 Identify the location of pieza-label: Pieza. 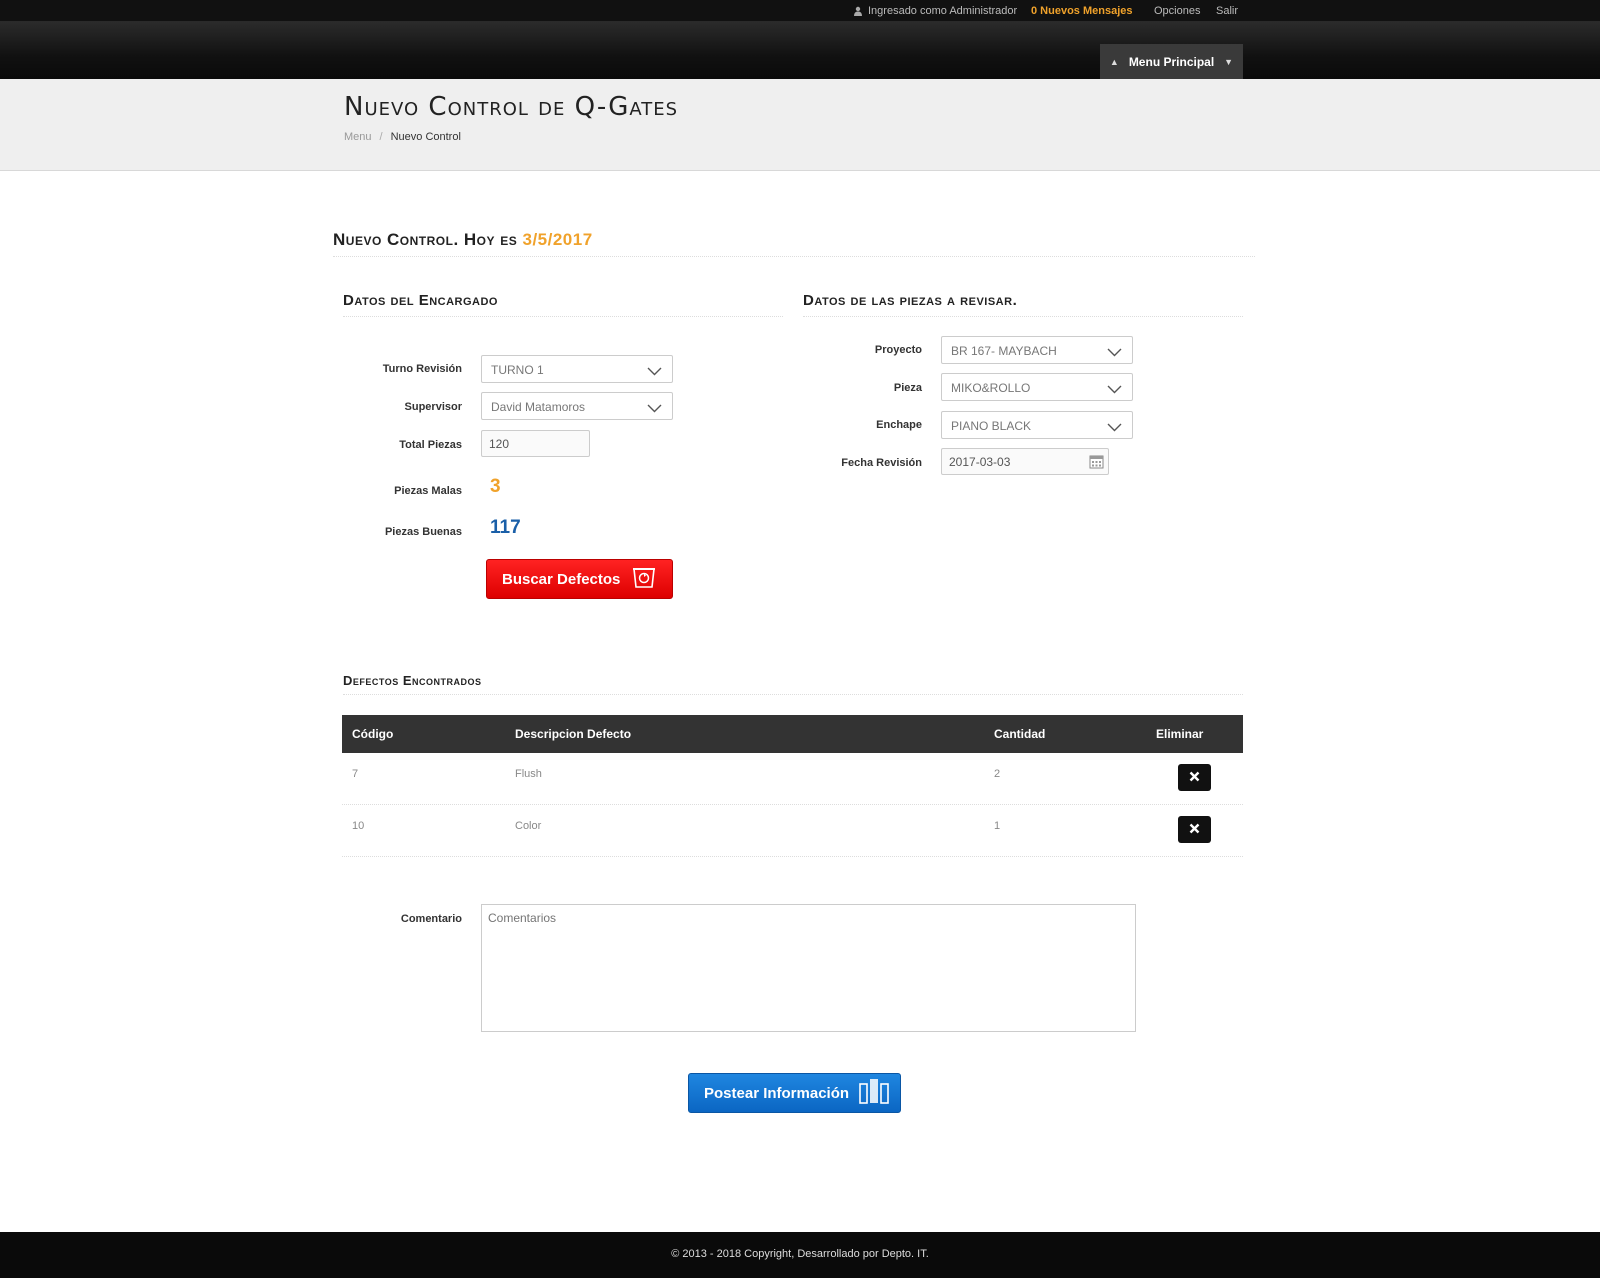
(907, 388).